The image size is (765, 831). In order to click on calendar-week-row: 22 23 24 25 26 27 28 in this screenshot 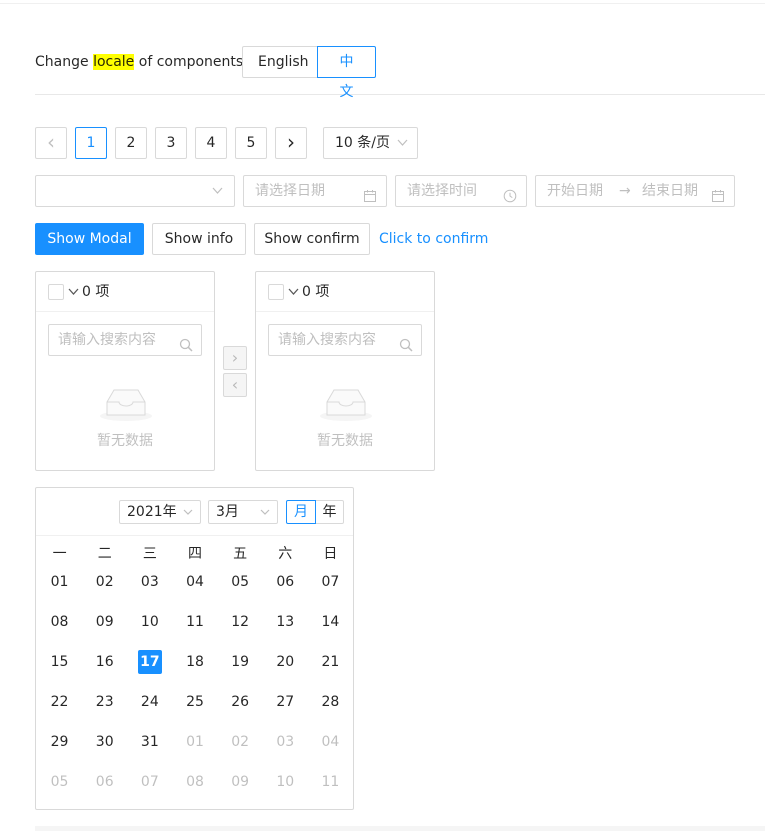, I will do `click(195, 710)`.